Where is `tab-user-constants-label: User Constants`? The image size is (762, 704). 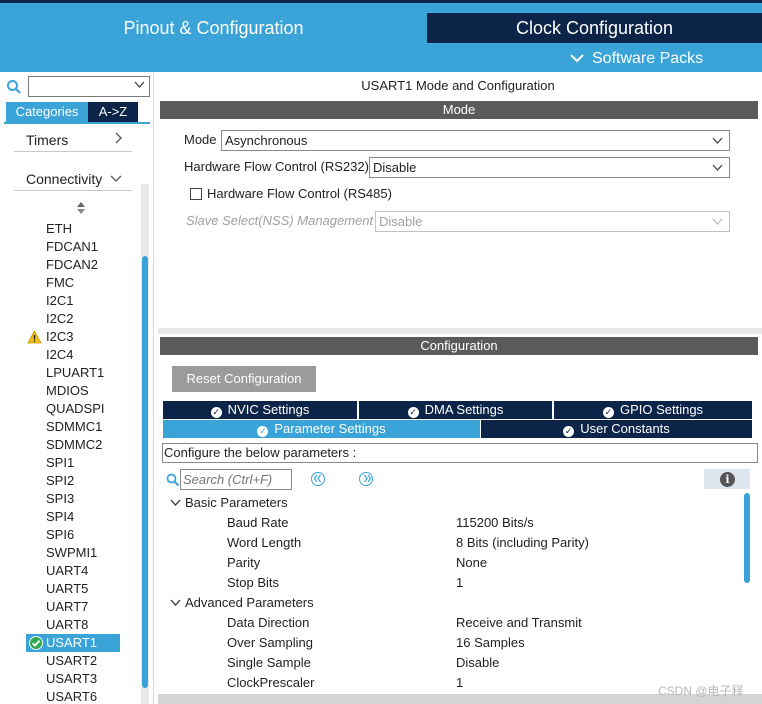
tab-user-constants-label: User Constants is located at coordinates (625, 428).